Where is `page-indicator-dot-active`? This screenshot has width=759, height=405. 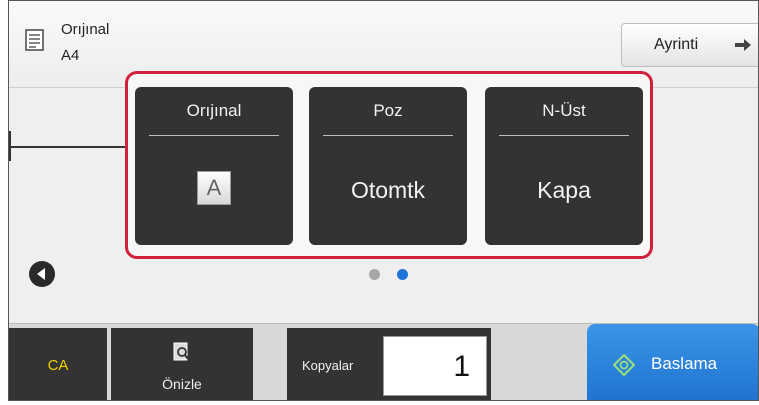
page-indicator-dot-active is located at coordinates (402, 274).